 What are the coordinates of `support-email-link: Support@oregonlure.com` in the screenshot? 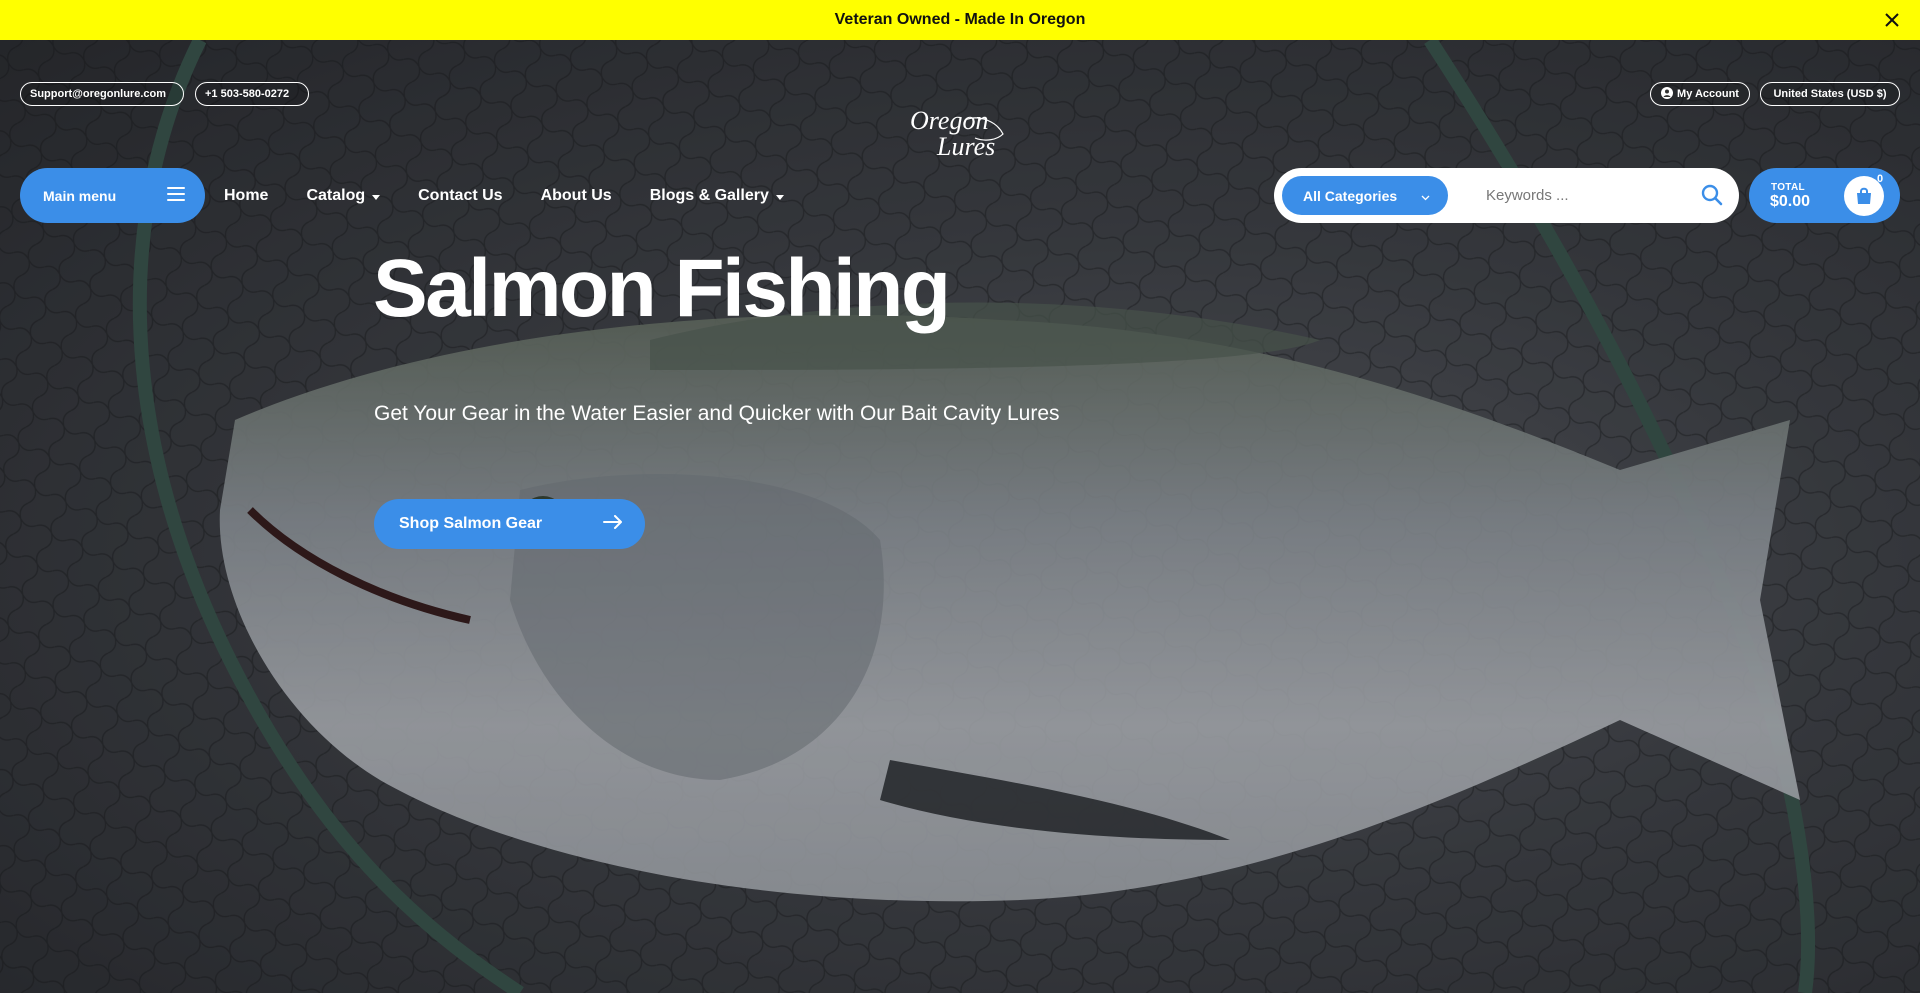 It's located at (102, 94).